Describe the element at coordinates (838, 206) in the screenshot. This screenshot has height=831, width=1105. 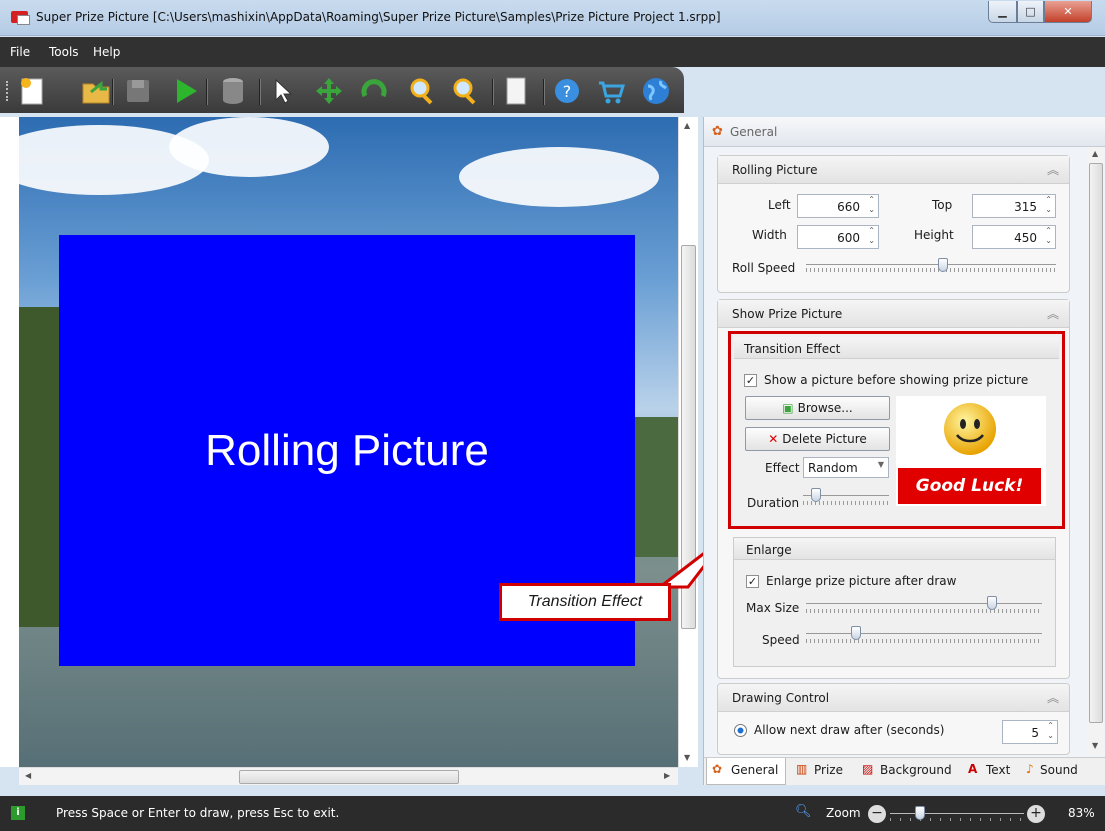
I see `left-input: 660` at that location.